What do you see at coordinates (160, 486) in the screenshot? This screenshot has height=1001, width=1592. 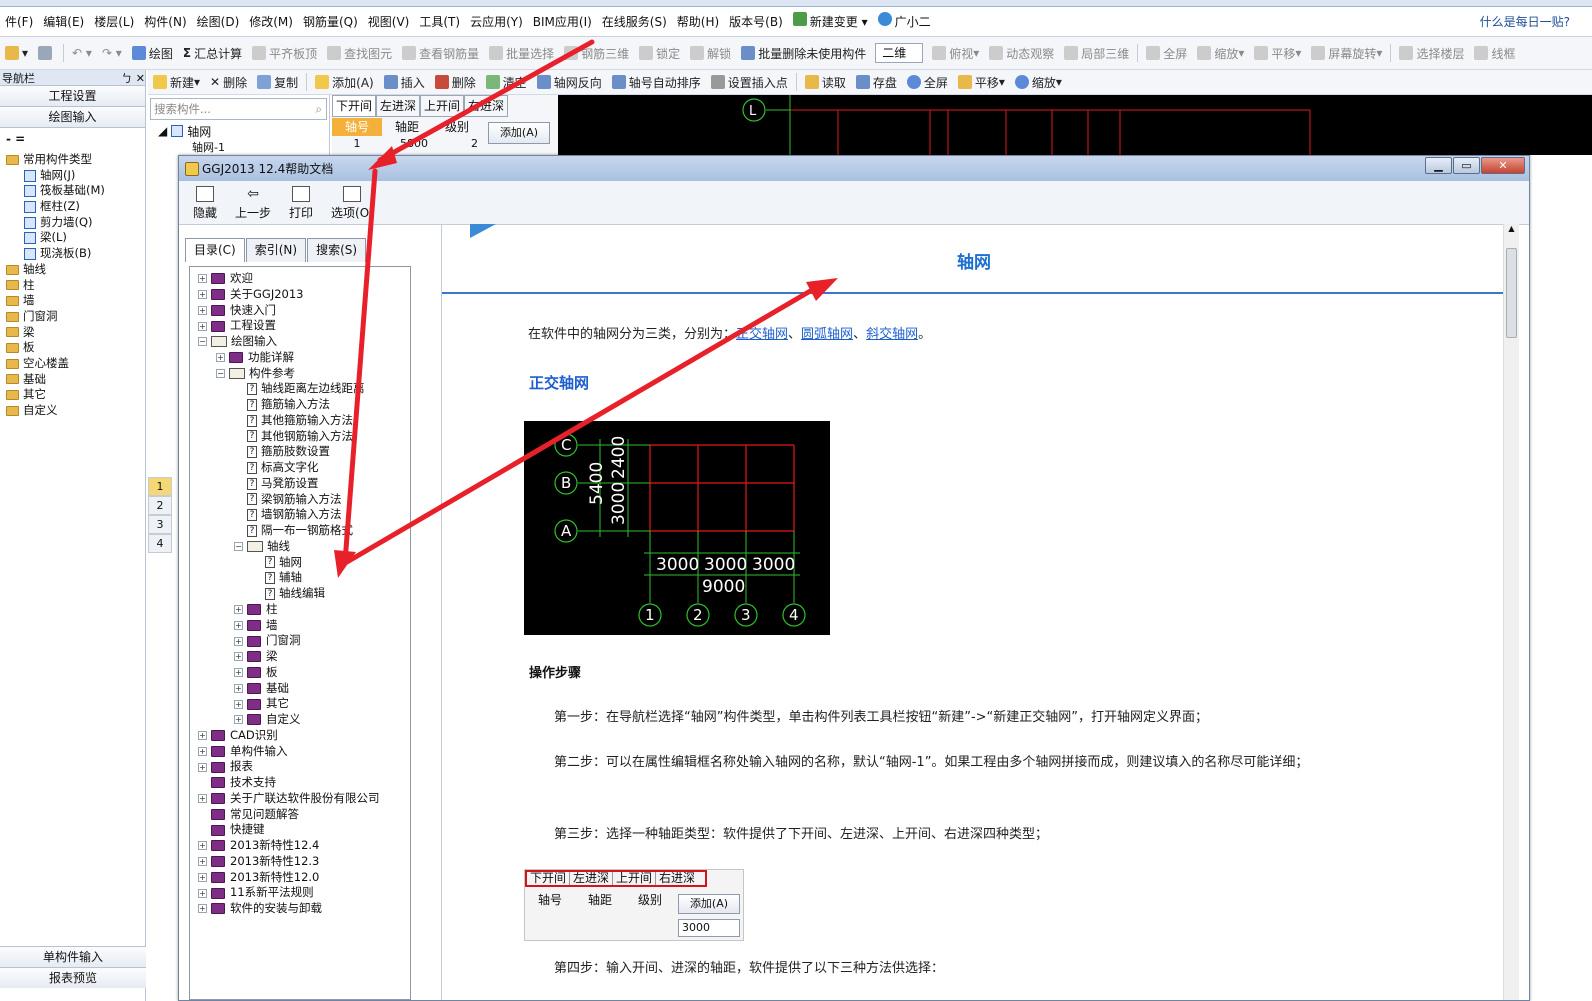 I see `row-number: 1` at bounding box center [160, 486].